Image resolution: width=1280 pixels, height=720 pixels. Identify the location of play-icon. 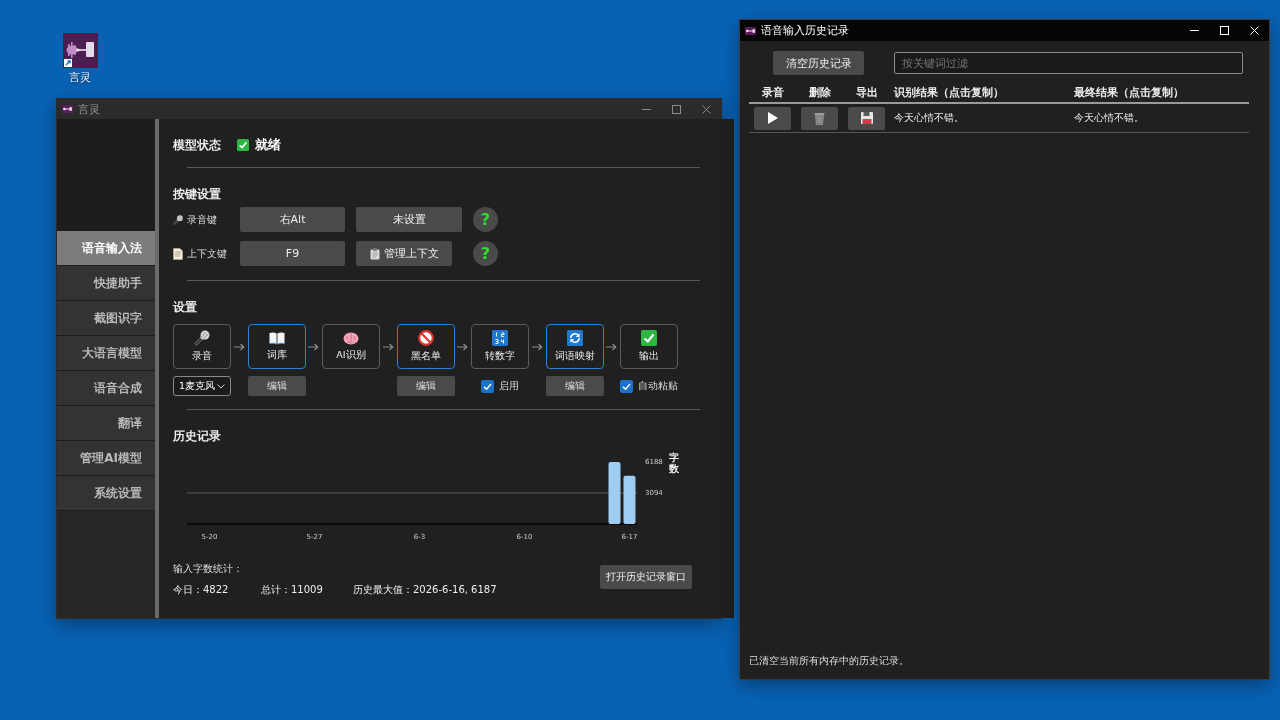
(772, 118).